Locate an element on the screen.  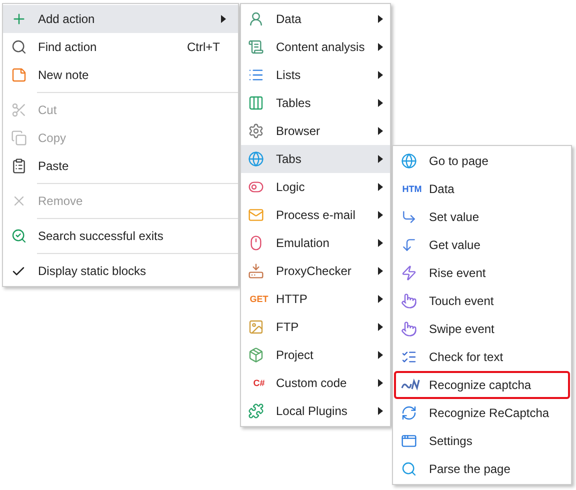
menu-item: New note is located at coordinates (120, 75).